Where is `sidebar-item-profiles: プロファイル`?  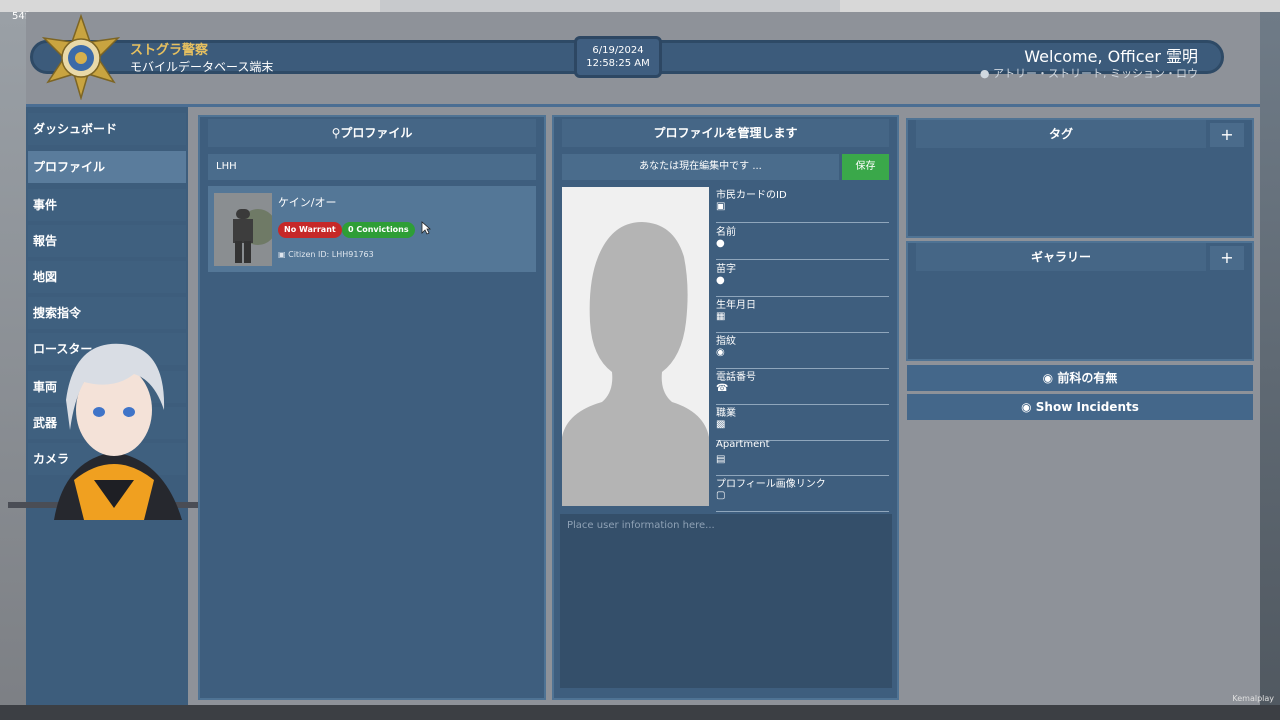 sidebar-item-profiles: プロファイル is located at coordinates (107, 167).